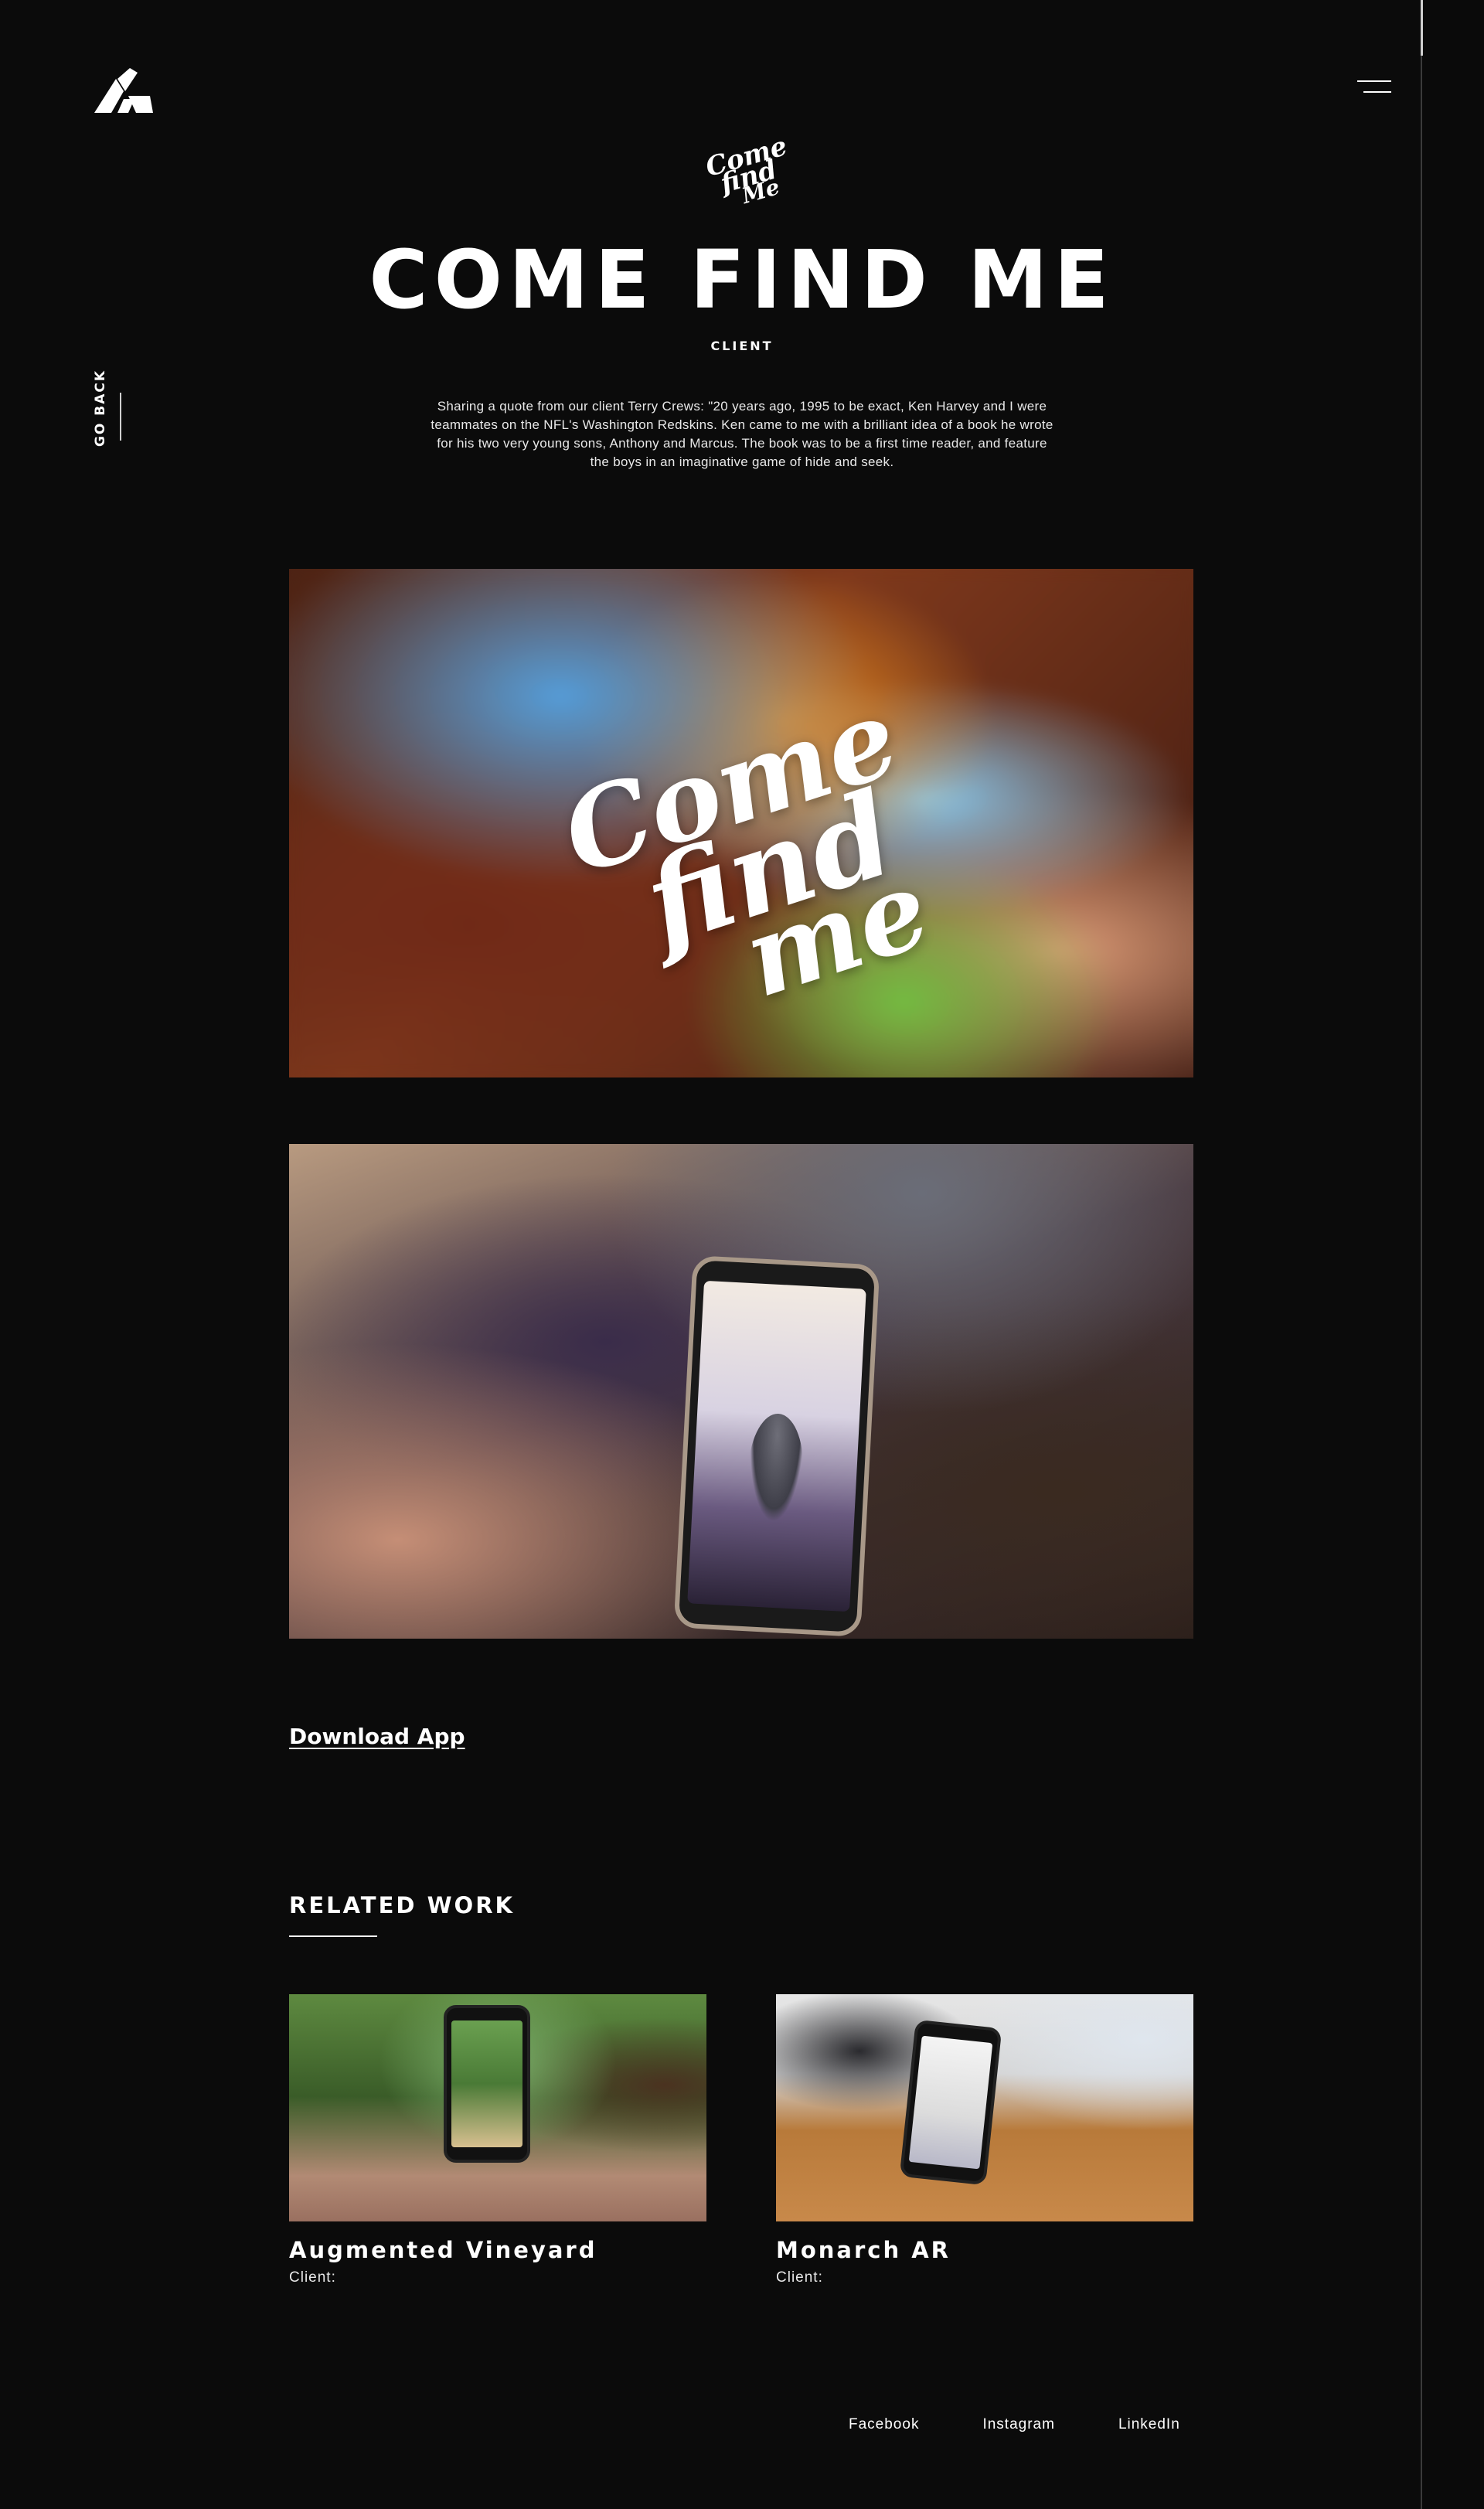 The height and width of the screenshot is (2509, 1484). I want to click on come-find-me-logo: Come find Me, so click(742, 172).